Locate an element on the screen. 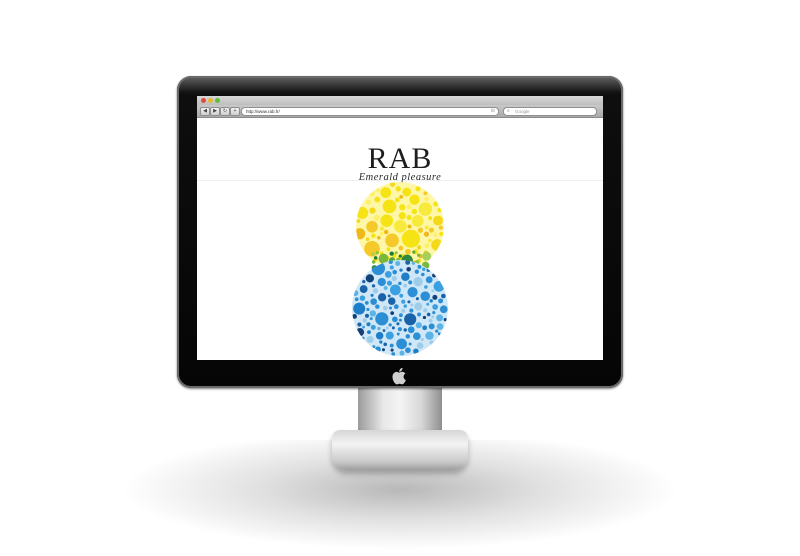 Image resolution: width=800 pixels, height=556 pixels. apple-logo-icon is located at coordinates (399, 376).